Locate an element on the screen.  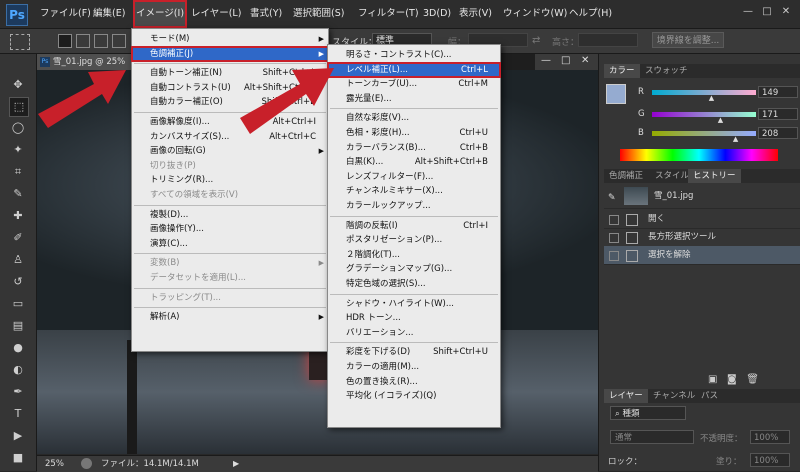
red-slider-thumb: ▲ is located at coordinates (711, 98).